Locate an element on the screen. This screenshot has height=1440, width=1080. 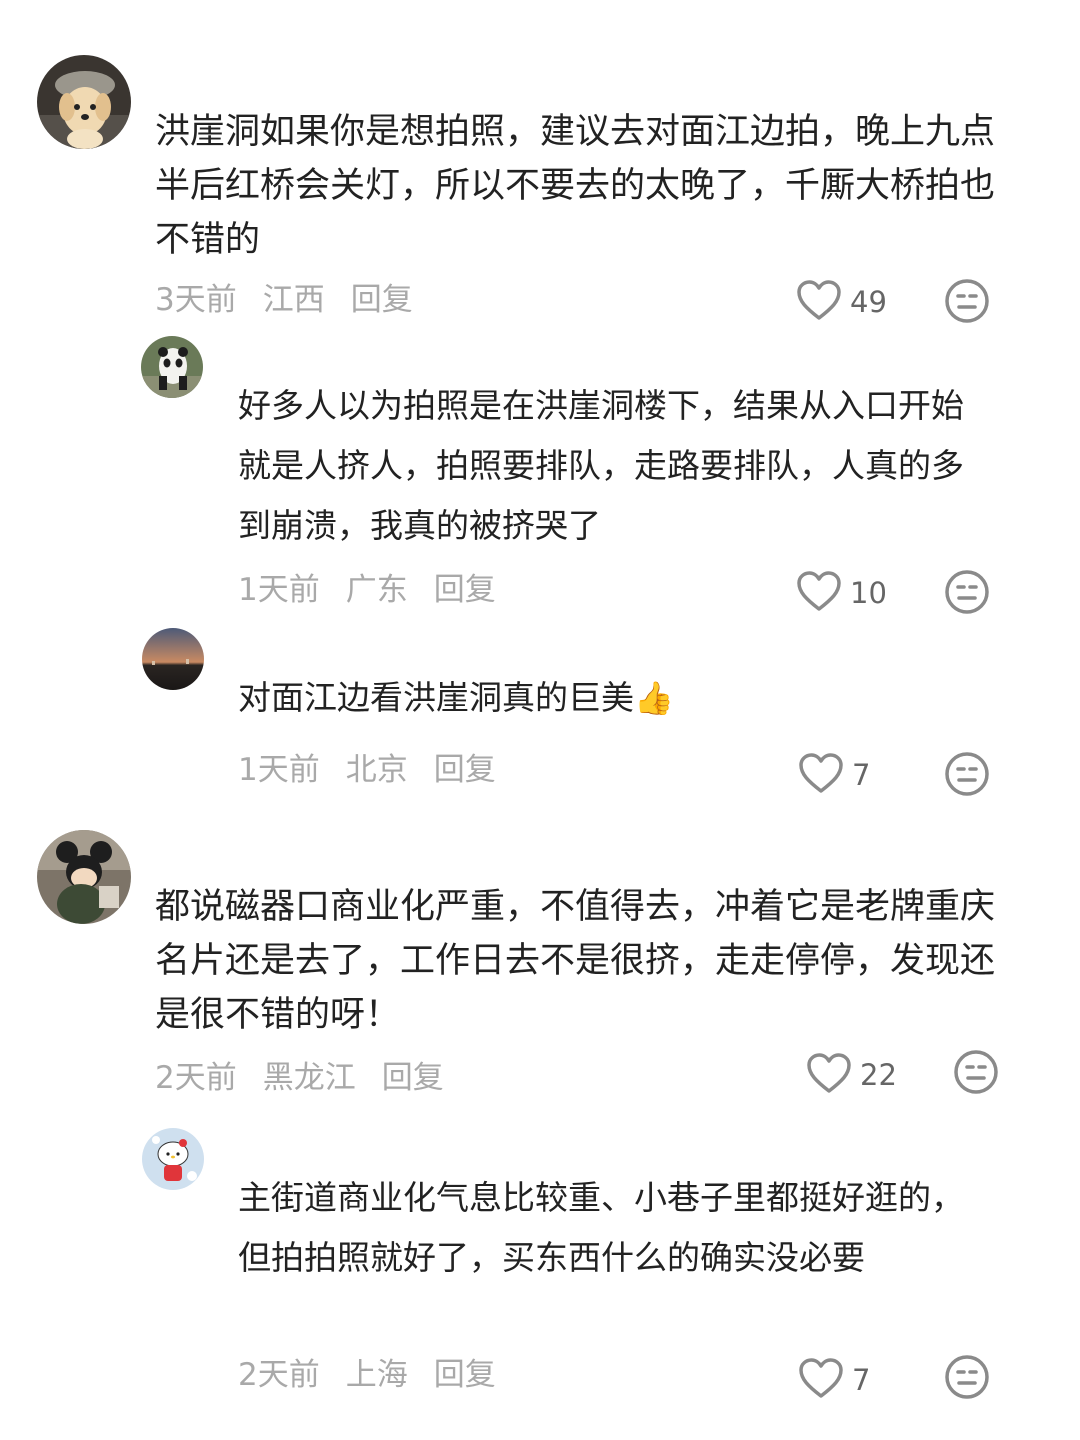
dog-avatar is located at coordinates (84, 102).